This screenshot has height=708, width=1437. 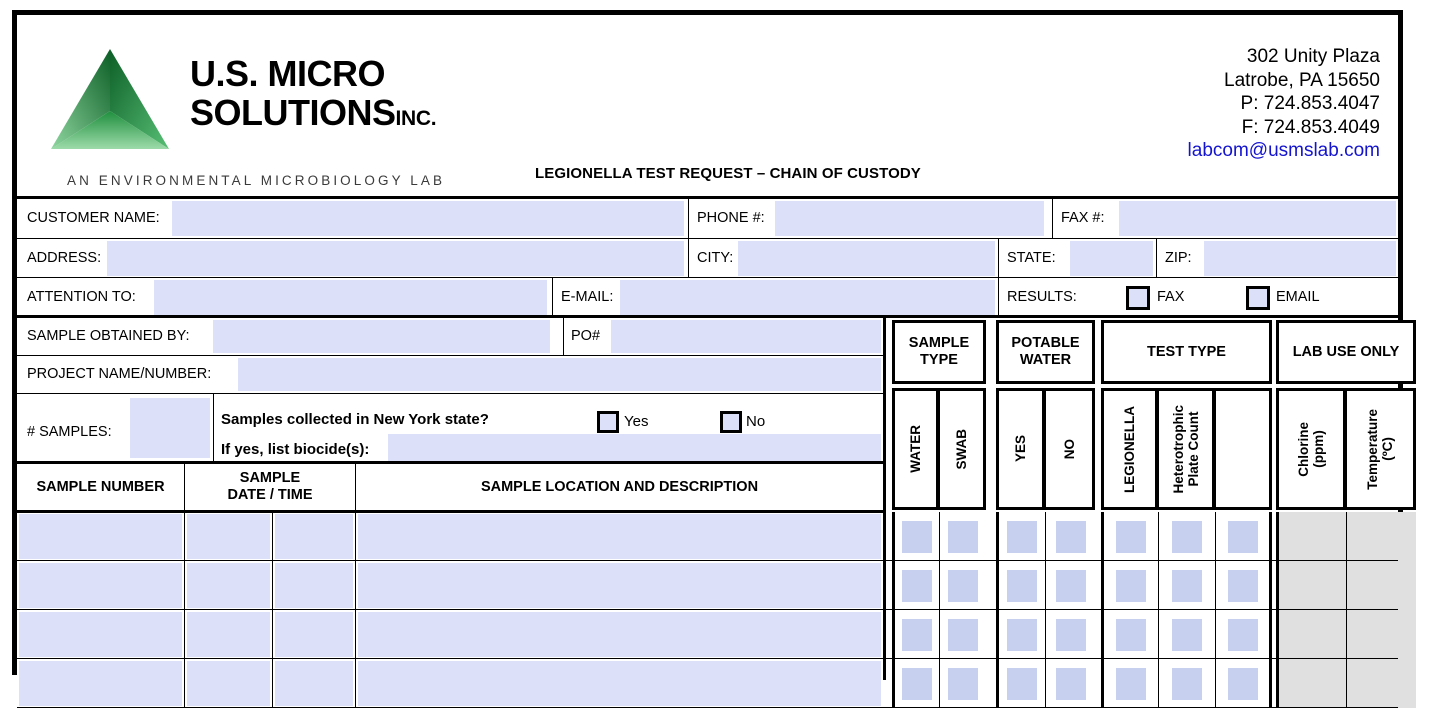 What do you see at coordinates (909, 218) in the screenshot?
I see `phone-input` at bounding box center [909, 218].